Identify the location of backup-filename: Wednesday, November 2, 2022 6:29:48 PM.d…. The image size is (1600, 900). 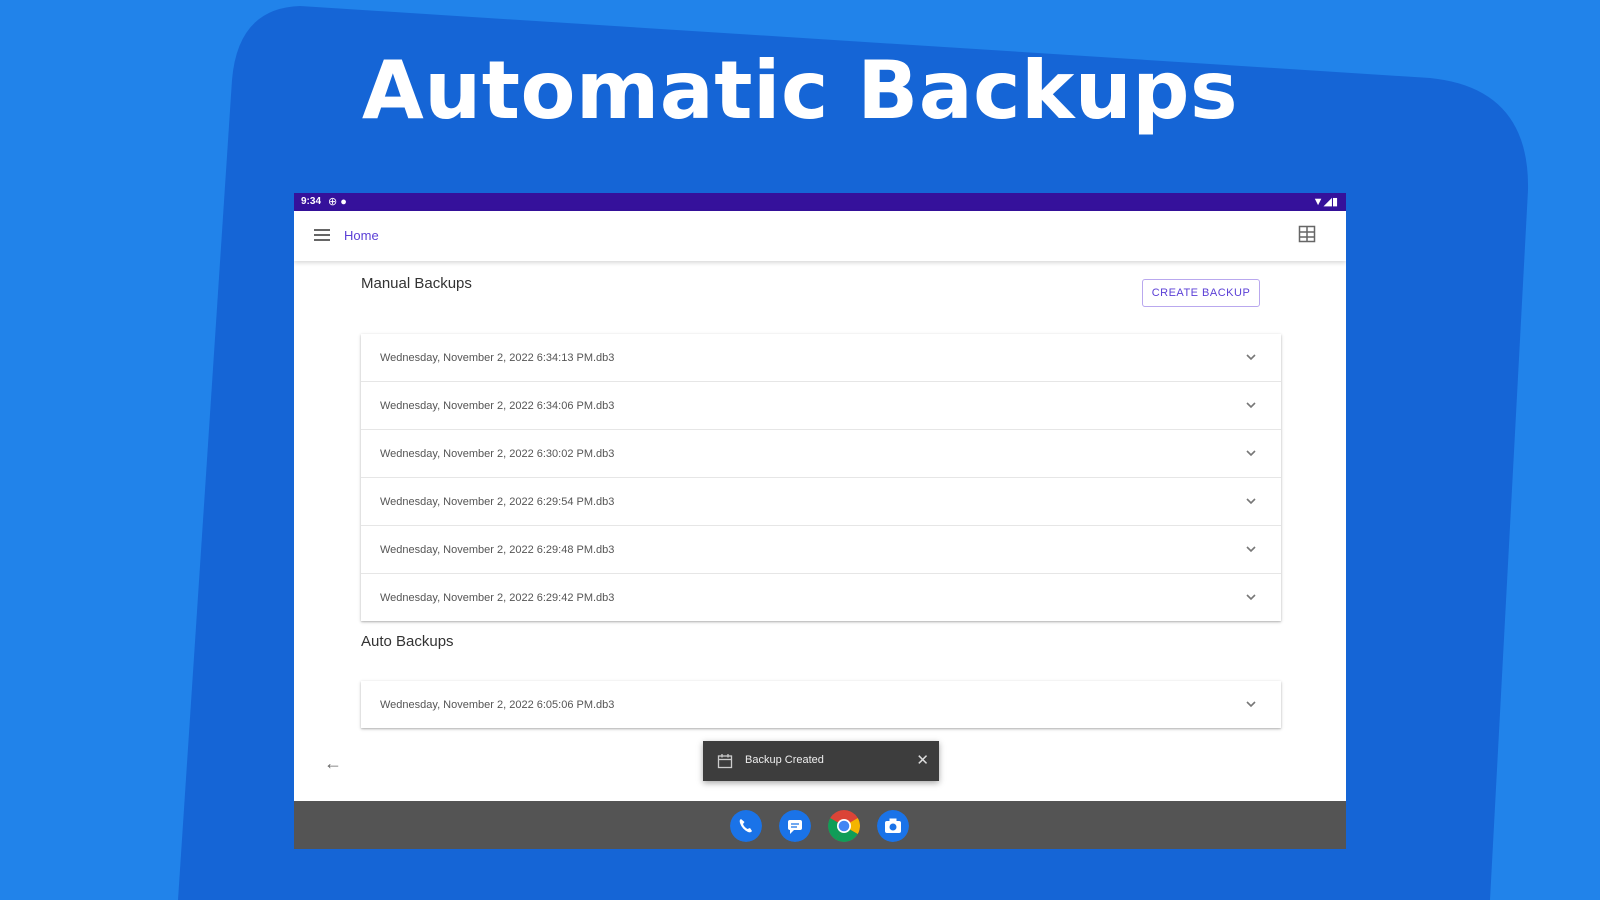
(497, 549).